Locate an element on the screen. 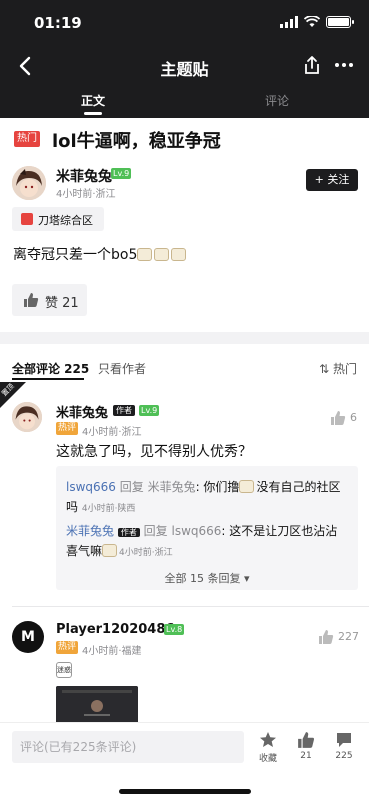  tab-bar: 正文 评论 is located at coordinates (184, 104).